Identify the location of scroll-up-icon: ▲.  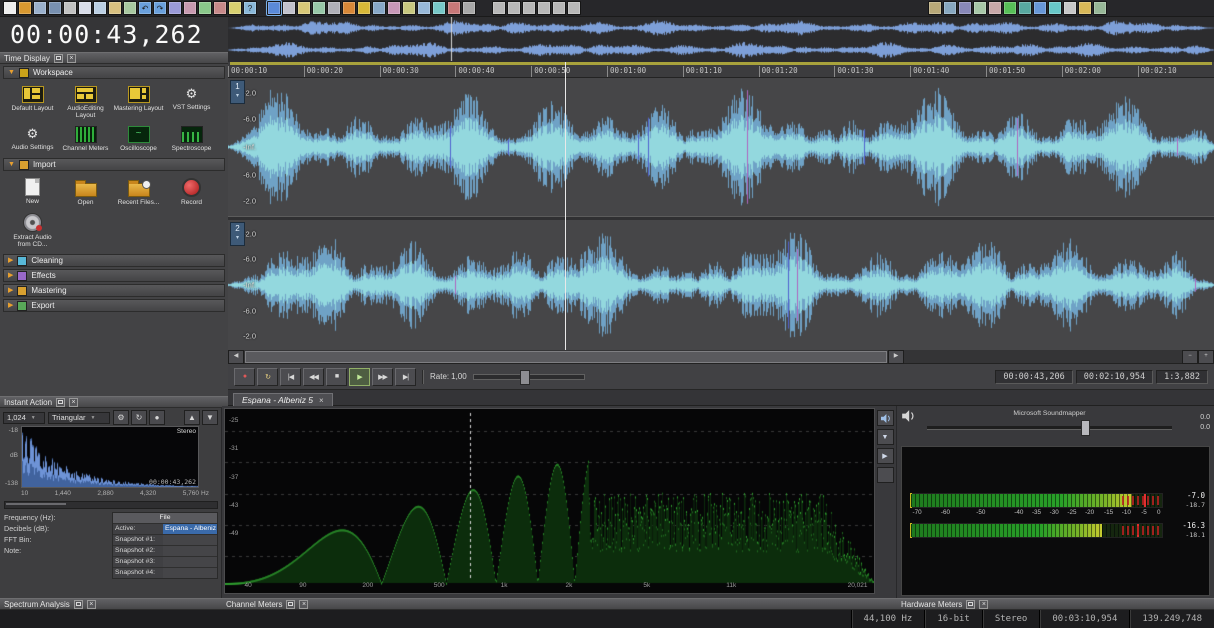
(192, 417).